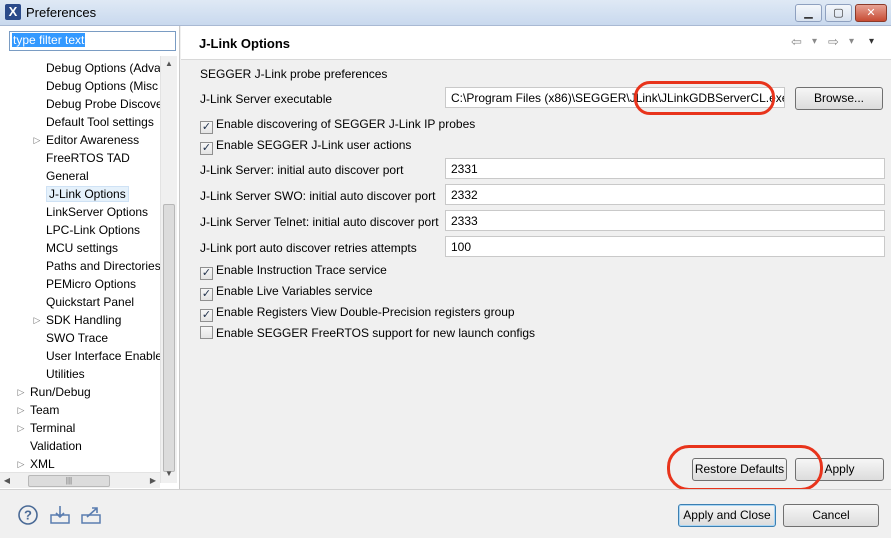  Describe the element at coordinates (871, 41) in the screenshot. I see `view-menu-icon: ▾` at that location.